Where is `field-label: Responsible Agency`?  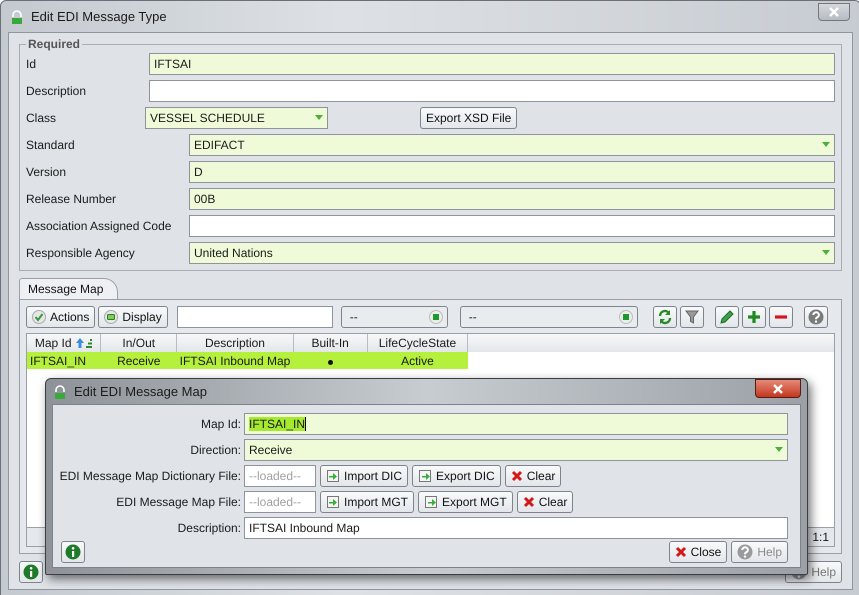
field-label: Responsible Agency is located at coordinates (80, 253).